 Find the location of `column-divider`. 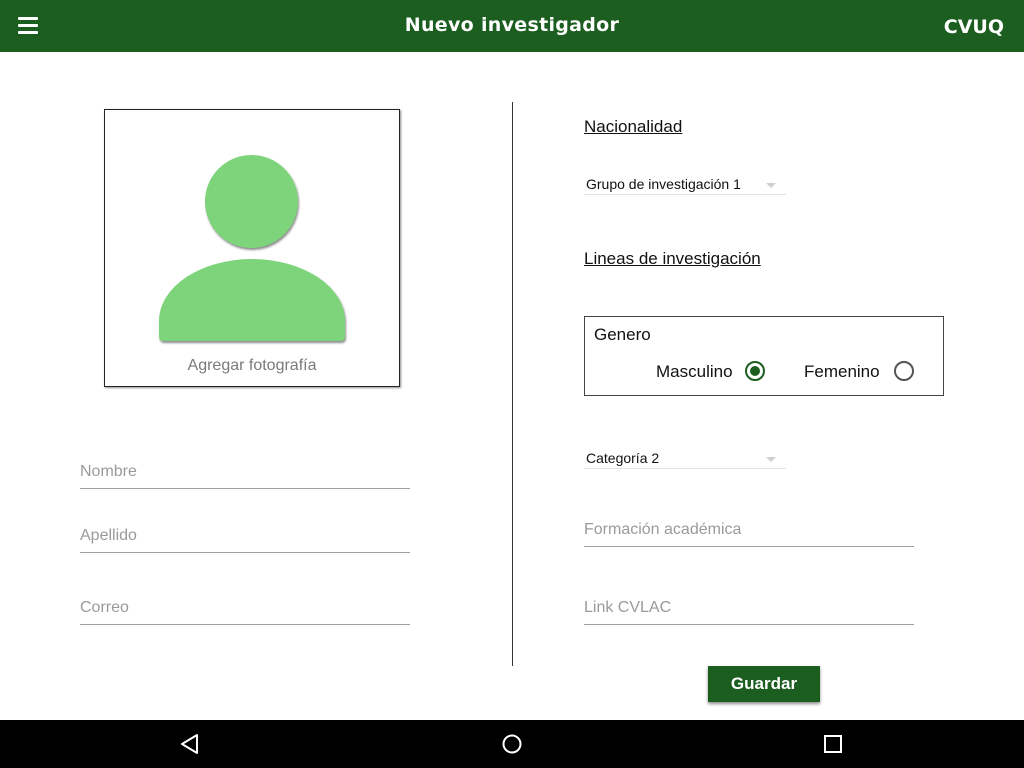

column-divider is located at coordinates (512, 384).